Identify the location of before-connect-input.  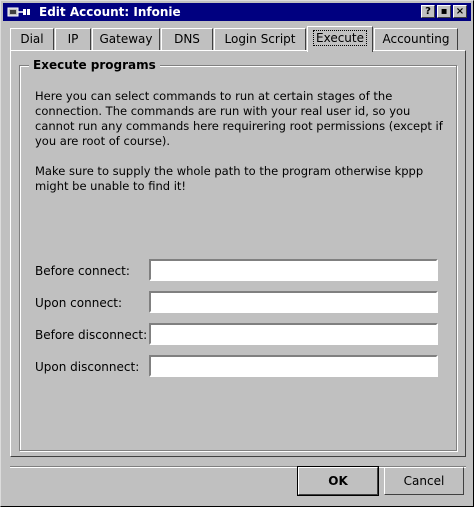
(293, 270).